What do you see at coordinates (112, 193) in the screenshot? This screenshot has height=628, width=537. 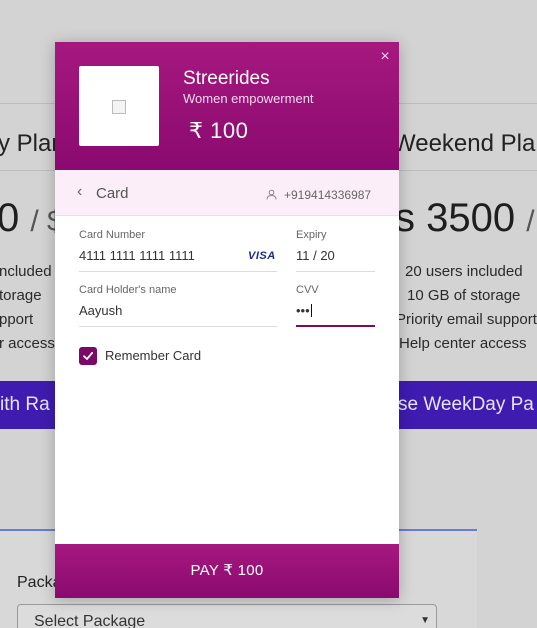 I see `payment-method-title: Card` at bounding box center [112, 193].